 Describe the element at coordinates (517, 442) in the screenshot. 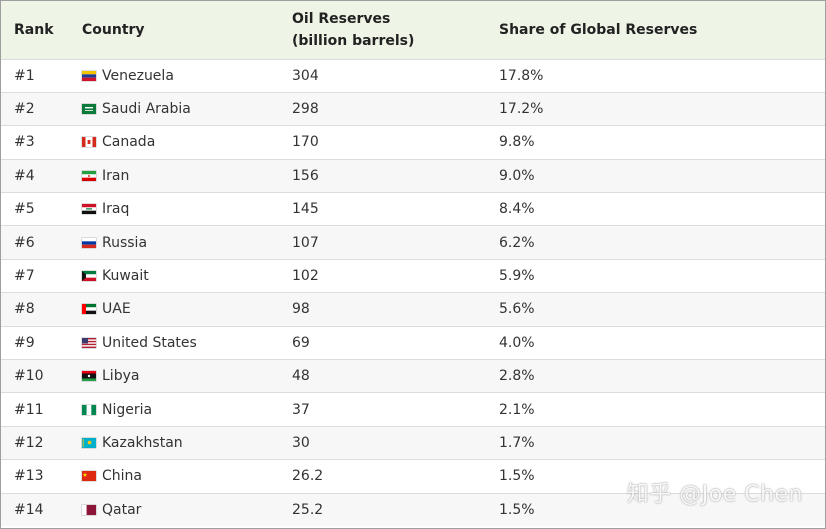

I see `share-cell: 1.7%` at that location.